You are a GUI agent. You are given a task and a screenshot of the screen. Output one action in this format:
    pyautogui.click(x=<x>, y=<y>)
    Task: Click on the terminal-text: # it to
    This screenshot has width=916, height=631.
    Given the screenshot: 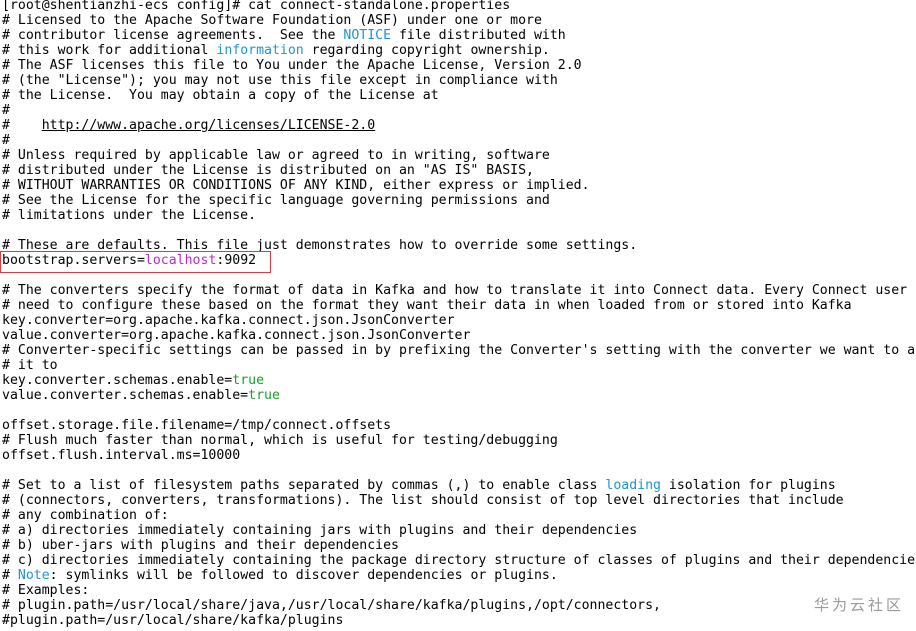 What is the action you would take?
    pyautogui.click(x=30, y=365)
    